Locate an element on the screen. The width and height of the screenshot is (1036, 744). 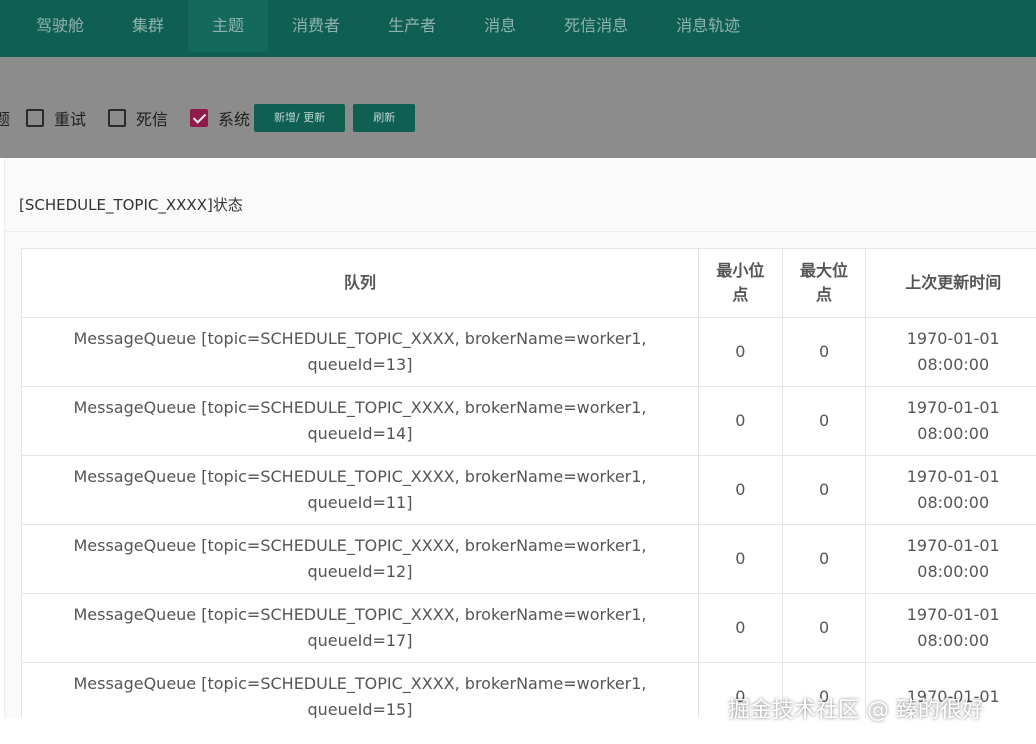
nav-item-producer: 生产者 is located at coordinates (412, 26).